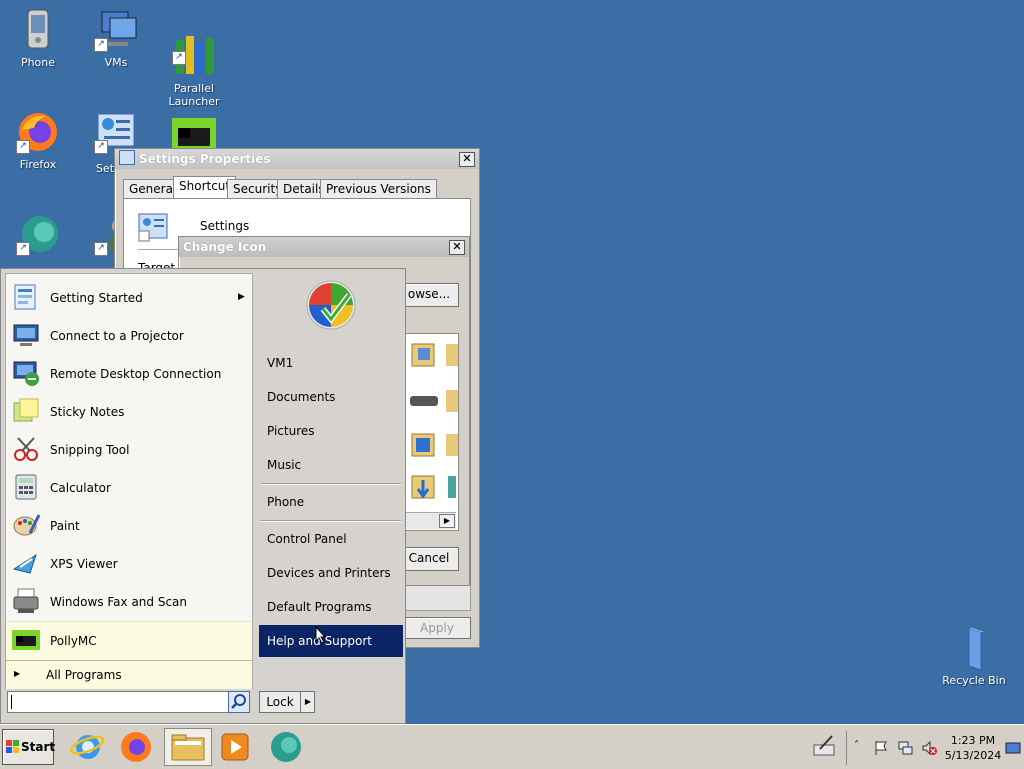 The image size is (1024, 769). What do you see at coordinates (129, 450) in the screenshot?
I see `start-item-snipping-tool: Snipping Tool` at bounding box center [129, 450].